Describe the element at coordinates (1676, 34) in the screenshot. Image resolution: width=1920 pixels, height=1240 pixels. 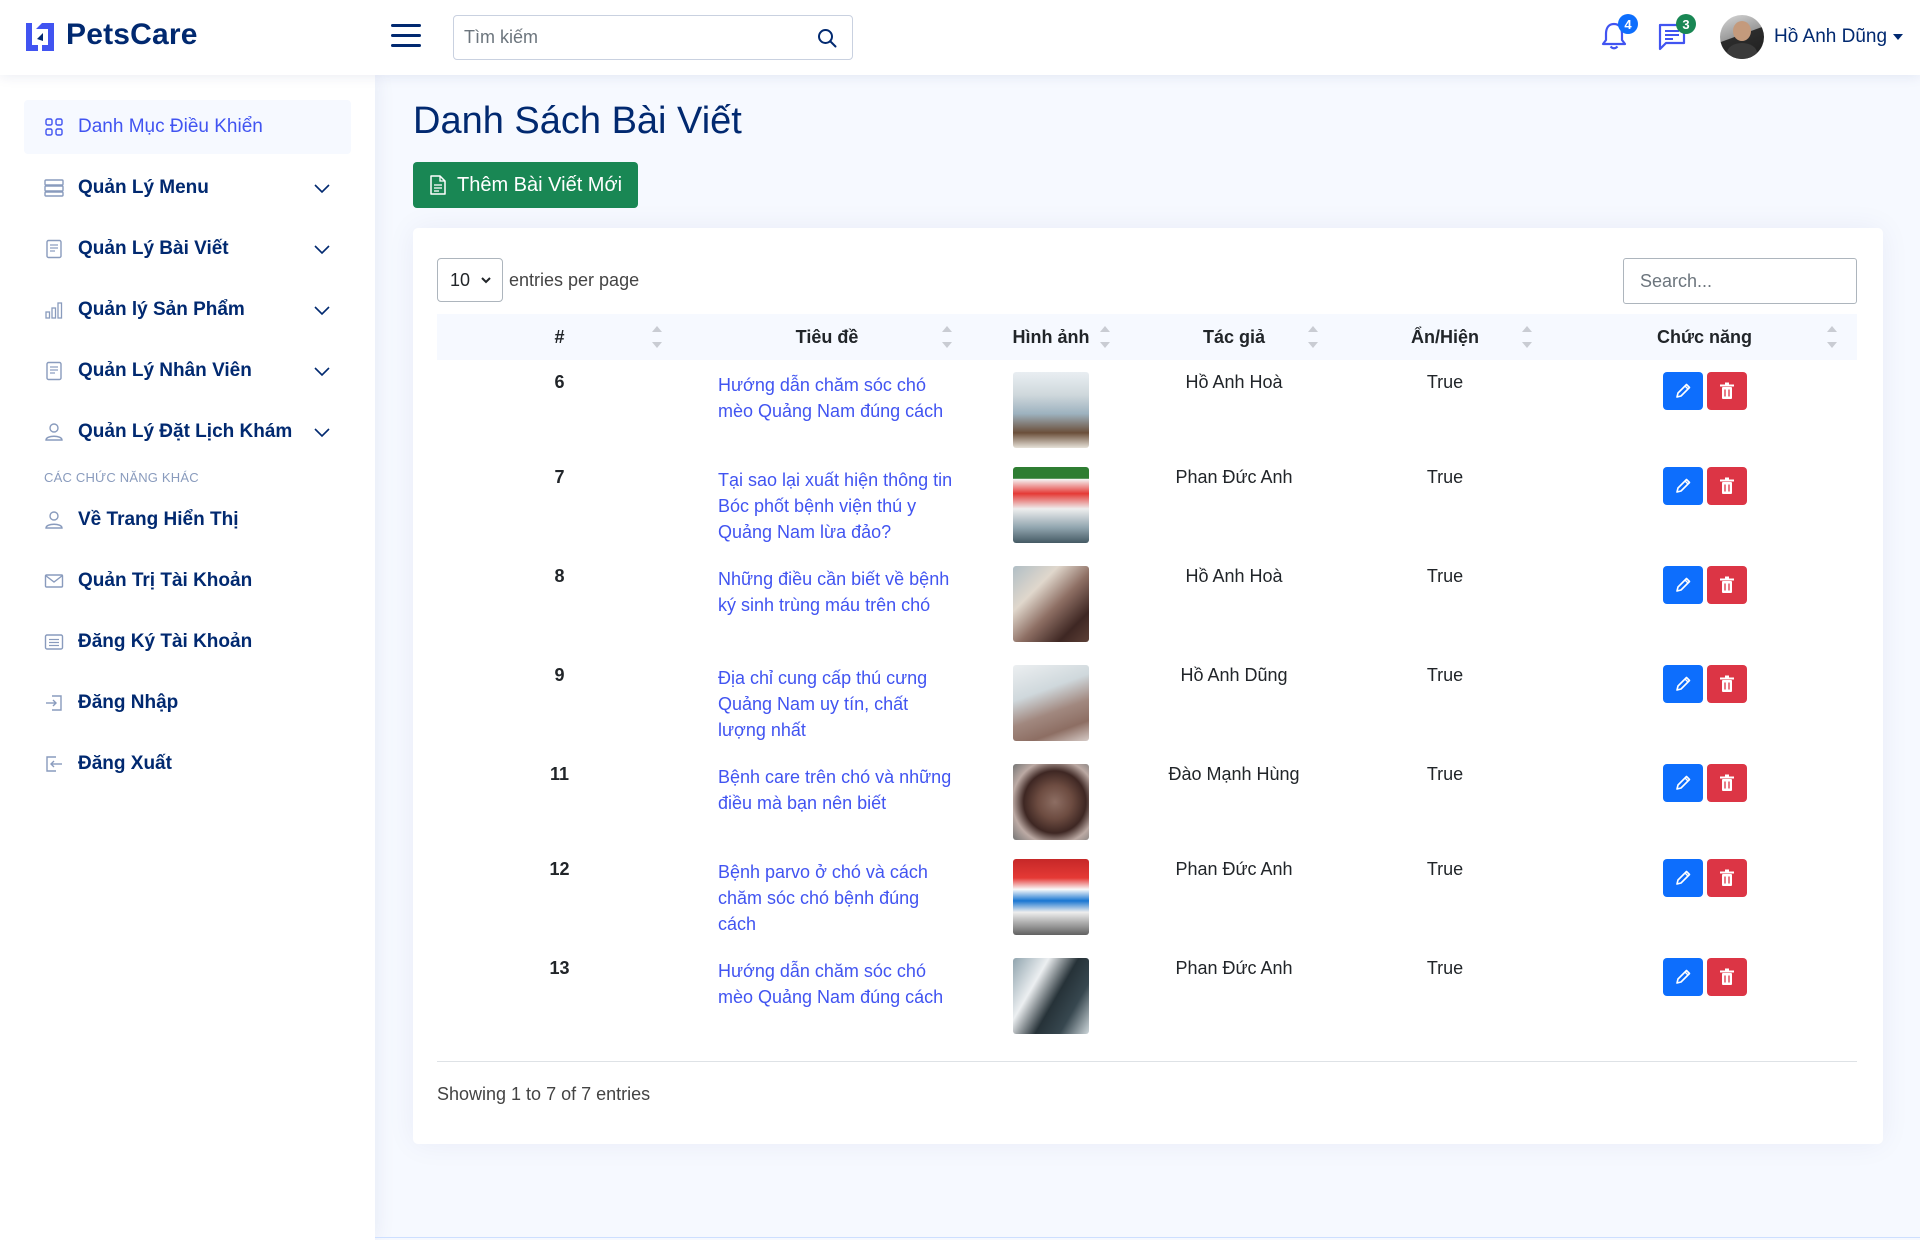
I see `messages-button: 3` at that location.